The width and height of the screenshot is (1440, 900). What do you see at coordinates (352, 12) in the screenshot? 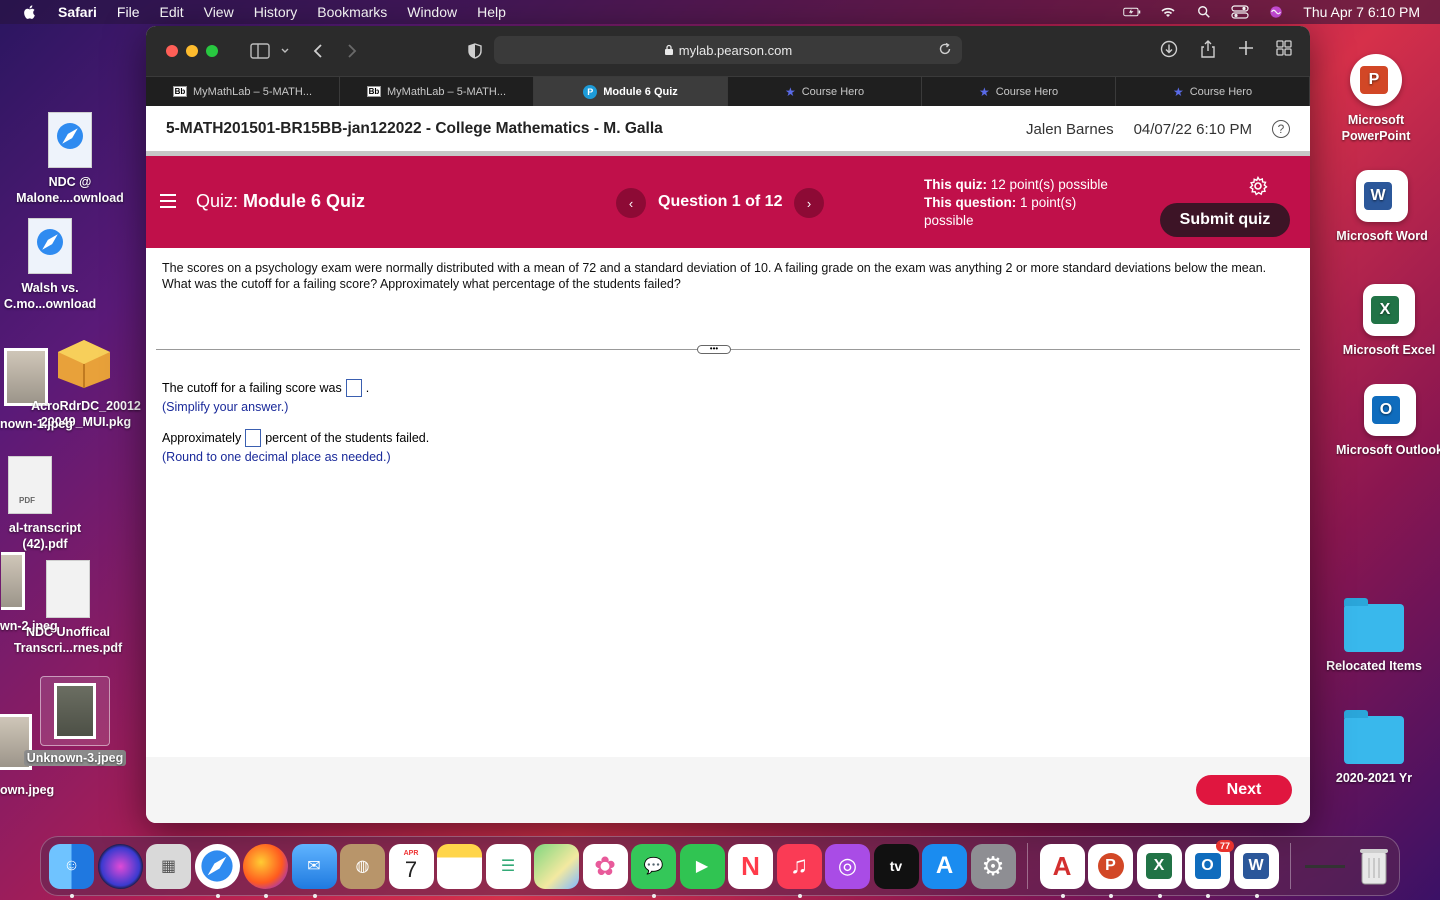
I see `menu-bookmarks: Bookmarks` at bounding box center [352, 12].